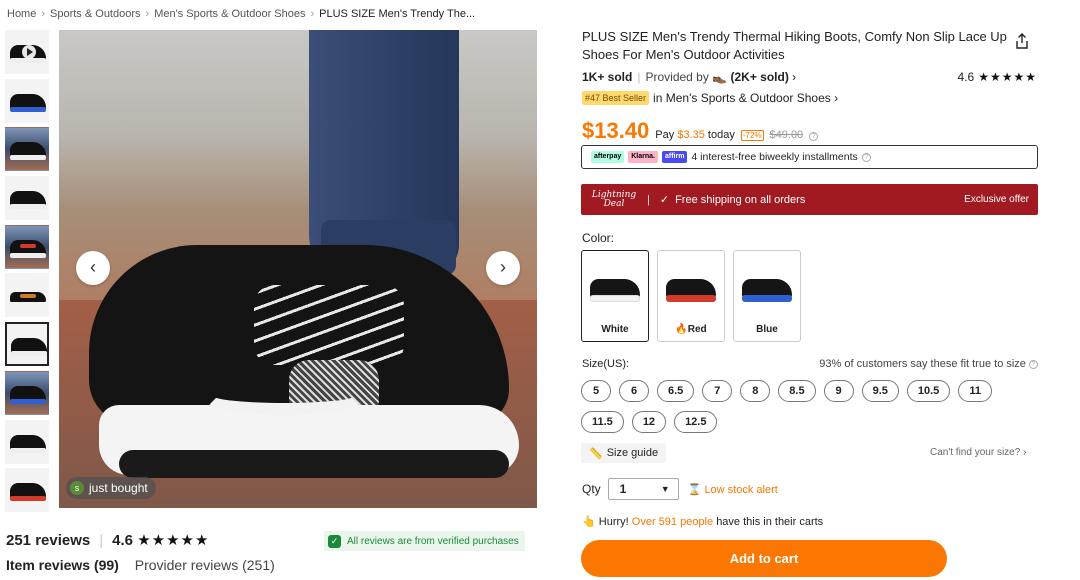 This screenshot has width=1080, height=580. What do you see at coordinates (774, 157) in the screenshot?
I see `installments-text: 4 interest-free biweekly installments` at bounding box center [774, 157].